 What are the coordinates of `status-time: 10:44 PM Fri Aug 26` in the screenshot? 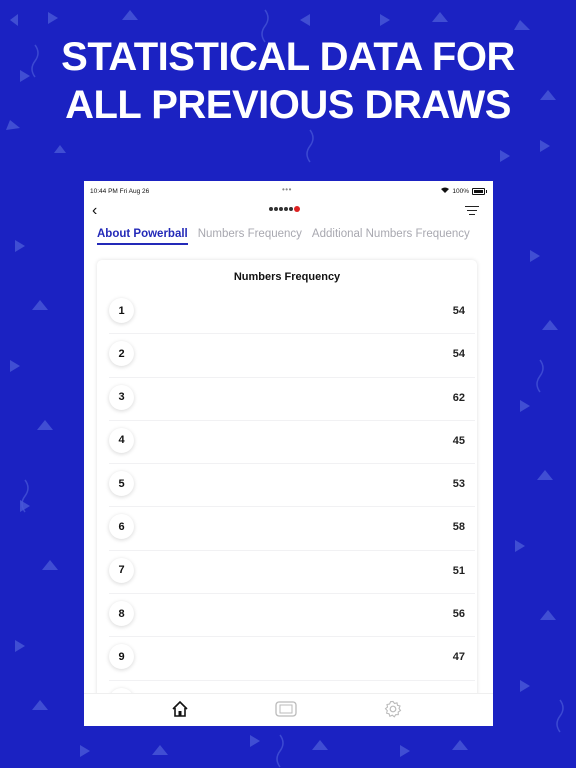 It's located at (120, 191).